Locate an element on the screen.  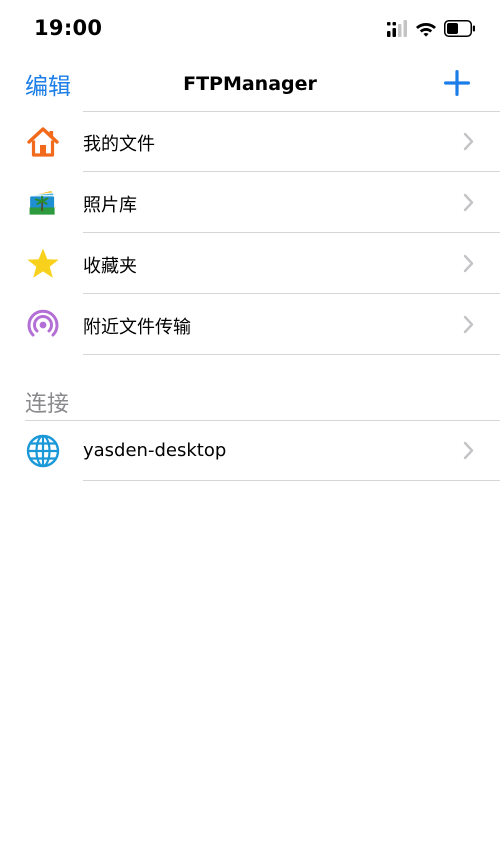
section-header-connections: 连接 is located at coordinates (47, 404).